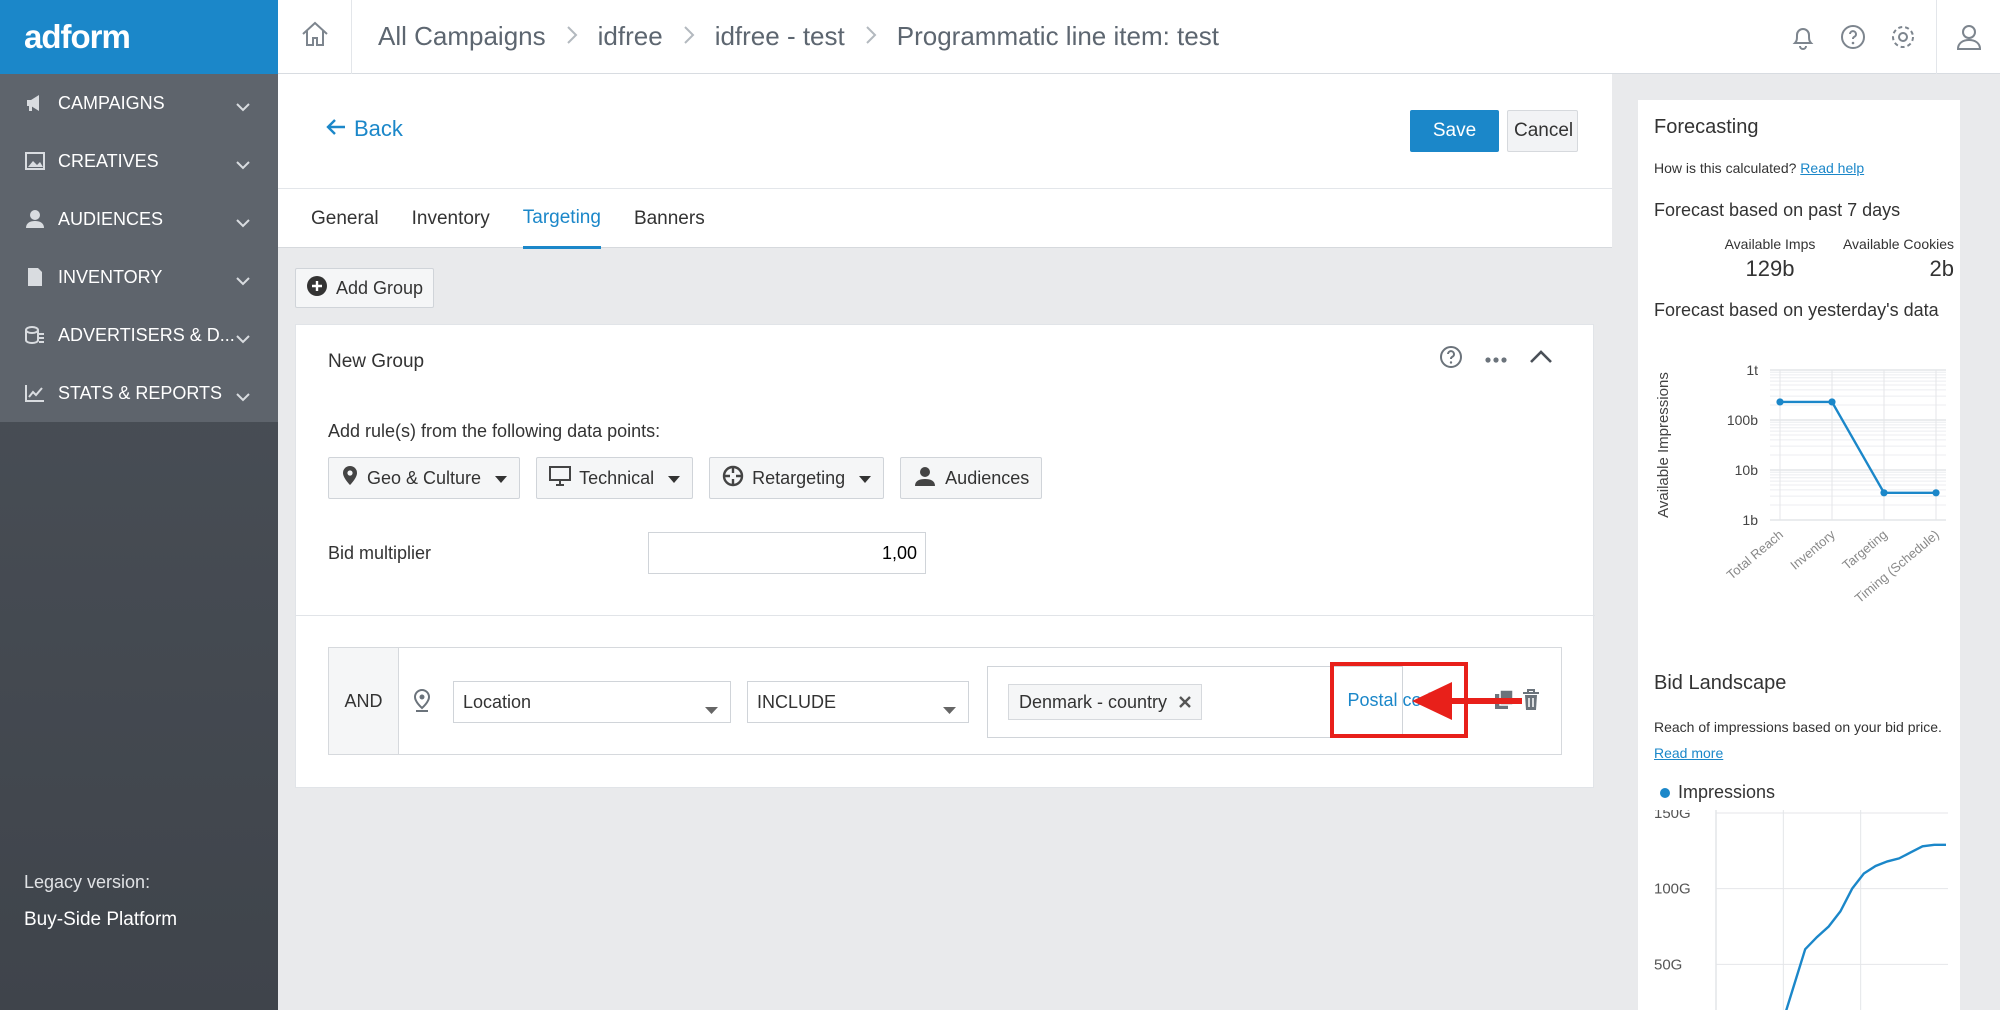  I want to click on how-text: How is this calculated?, so click(1725, 168).